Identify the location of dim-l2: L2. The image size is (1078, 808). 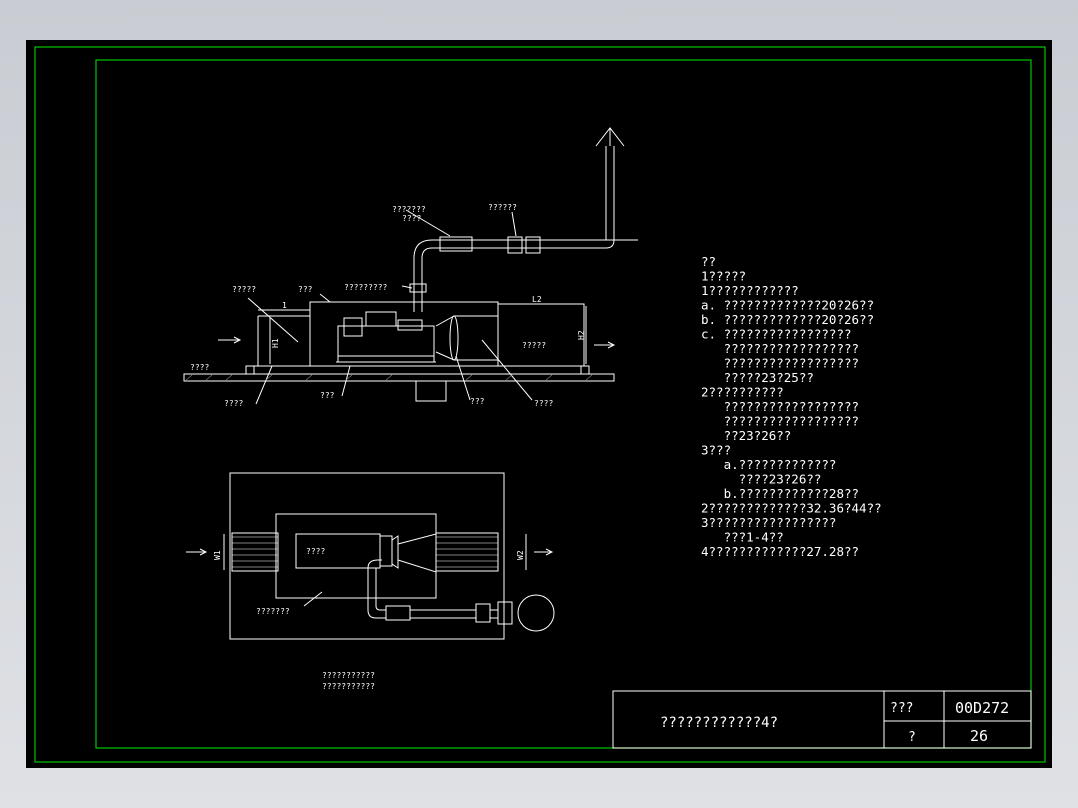
(537, 299).